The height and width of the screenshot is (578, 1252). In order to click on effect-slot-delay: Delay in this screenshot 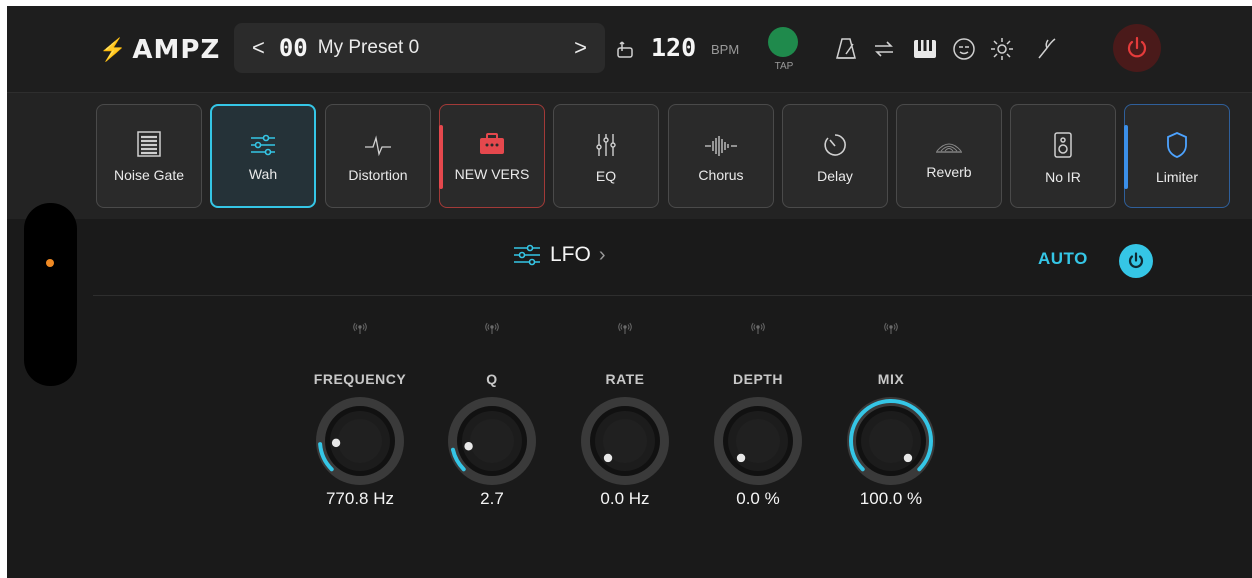, I will do `click(835, 156)`.